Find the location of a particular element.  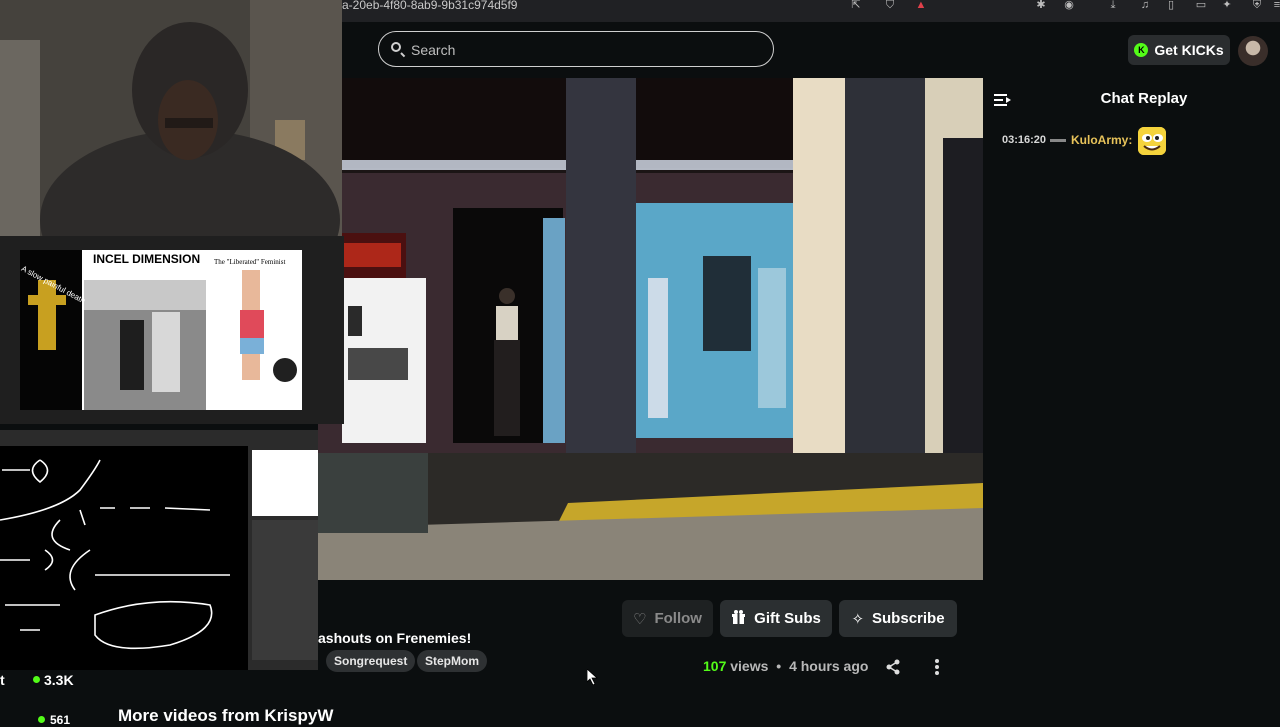

slide-title: INCEL DIMENSION is located at coordinates (147, 259).